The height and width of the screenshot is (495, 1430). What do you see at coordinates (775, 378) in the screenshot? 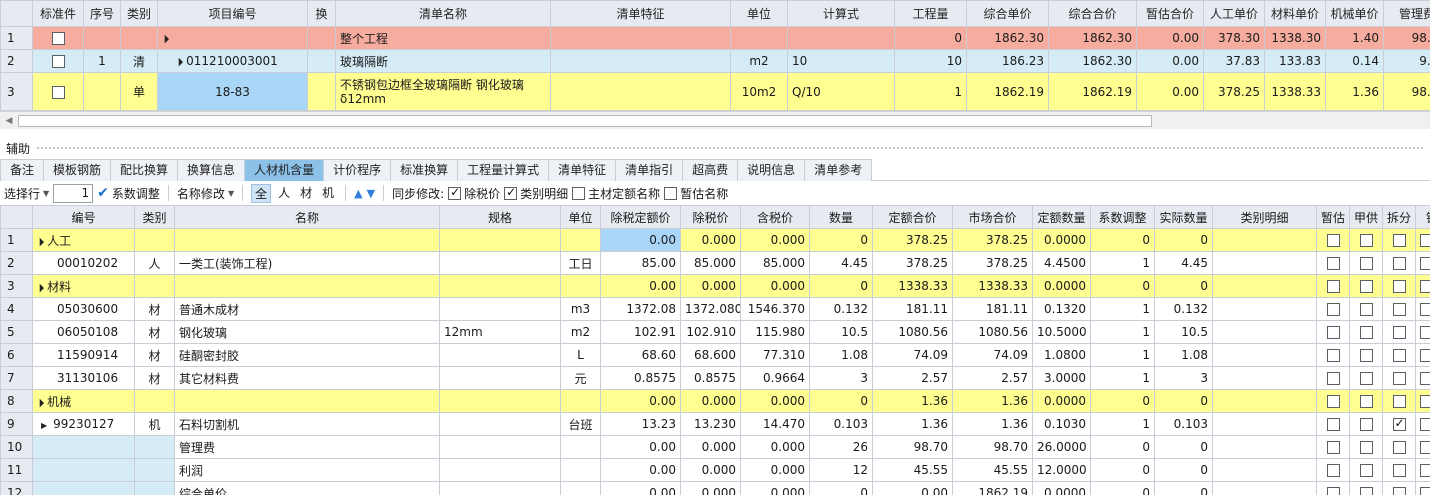
I see `price-inc-tax-cell: 0.9664` at bounding box center [775, 378].